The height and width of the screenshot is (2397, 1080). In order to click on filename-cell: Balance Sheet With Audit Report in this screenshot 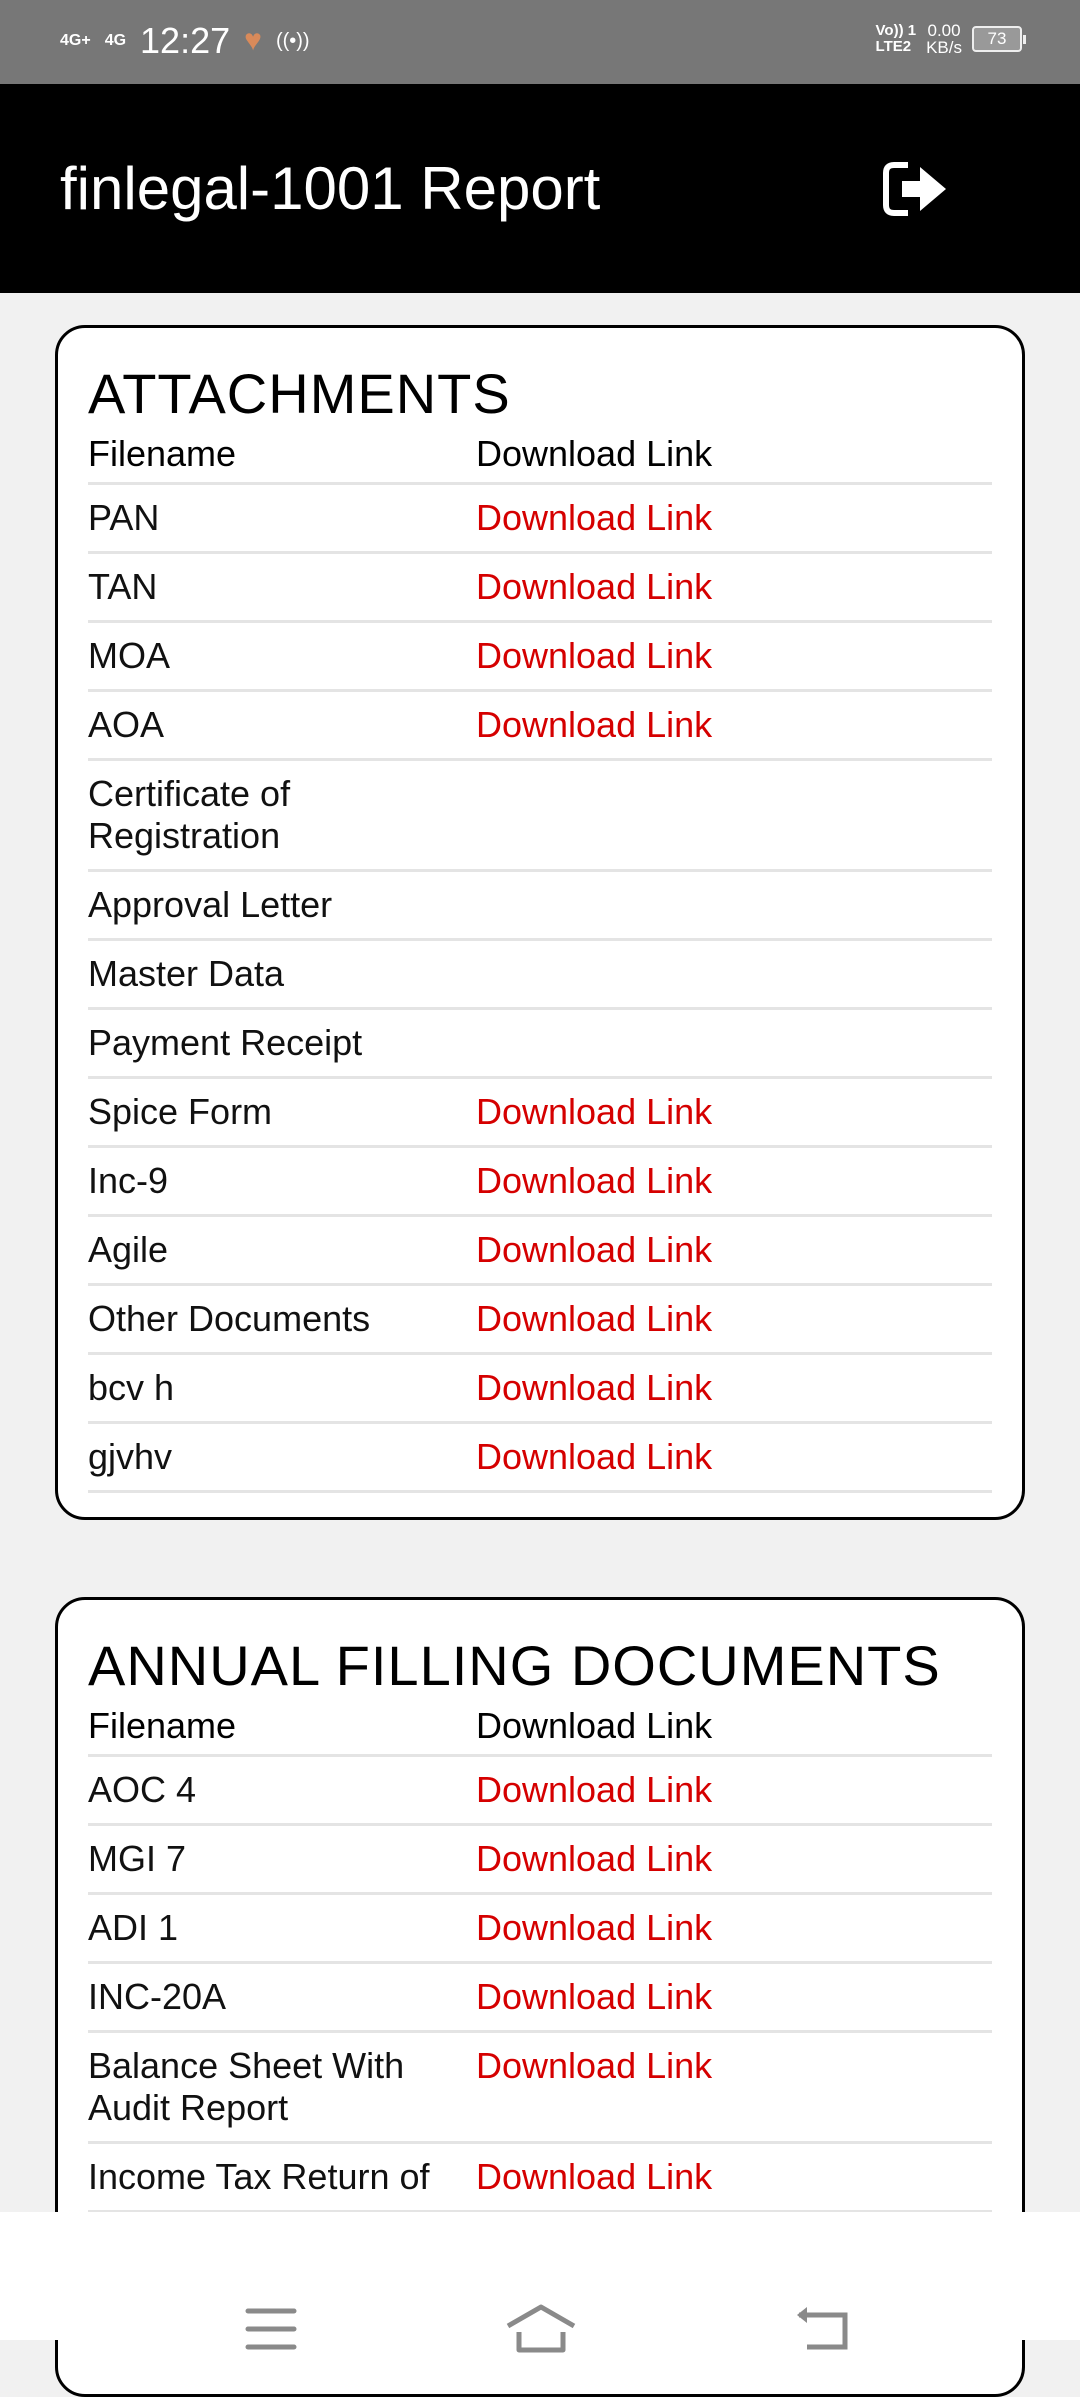, I will do `click(246, 2086)`.